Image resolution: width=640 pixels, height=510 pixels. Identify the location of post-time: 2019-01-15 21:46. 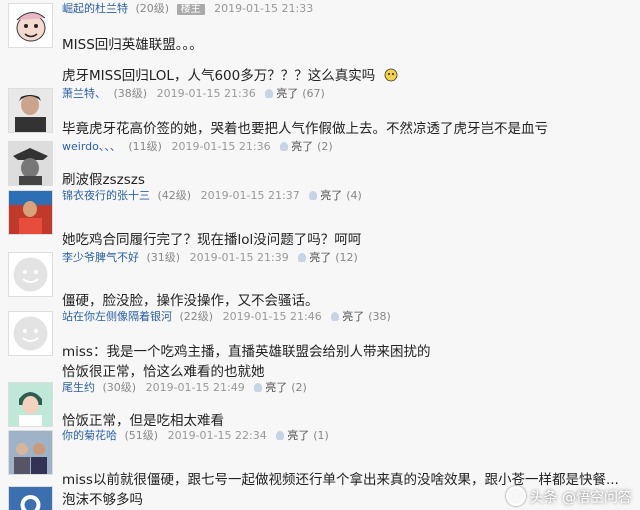
(272, 316).